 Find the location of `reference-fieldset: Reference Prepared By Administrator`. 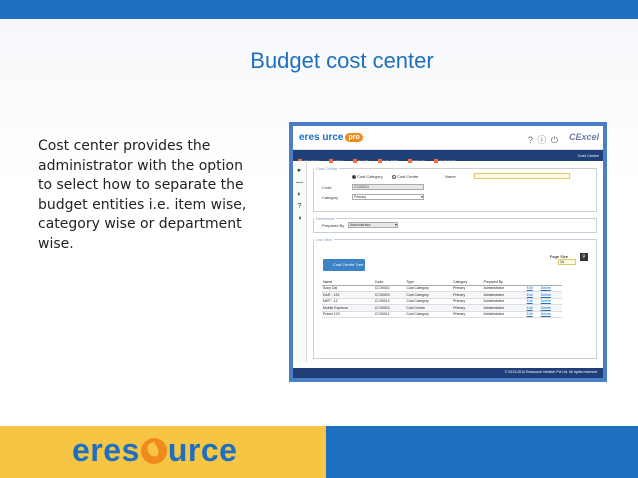

reference-fieldset: Reference Prepared By Administrator is located at coordinates (455, 224).